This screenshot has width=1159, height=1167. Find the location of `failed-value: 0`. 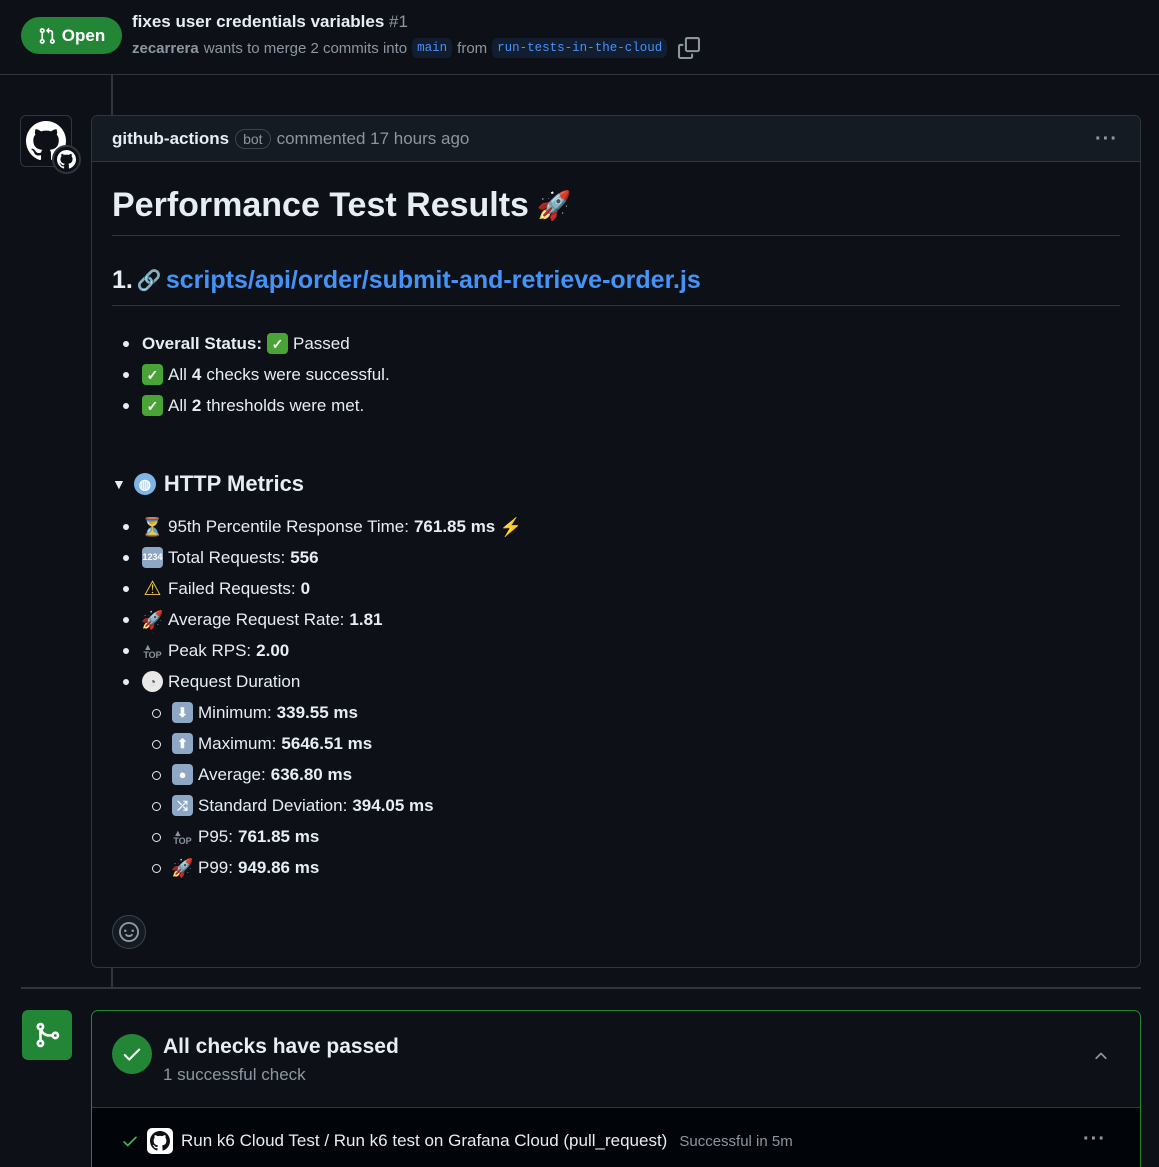

failed-value: 0 is located at coordinates (305, 588).